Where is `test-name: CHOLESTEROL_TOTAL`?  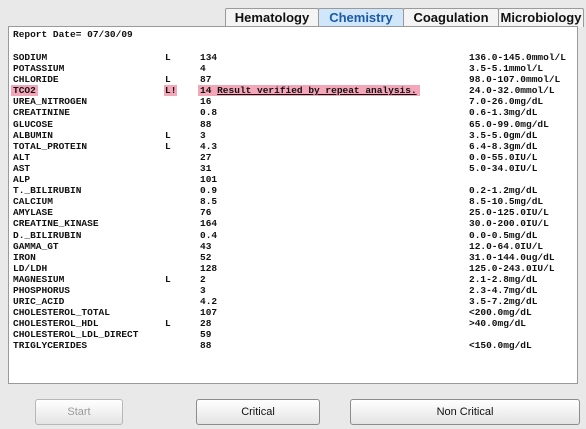
test-name: CHOLESTEROL_TOTAL is located at coordinates (61, 313).